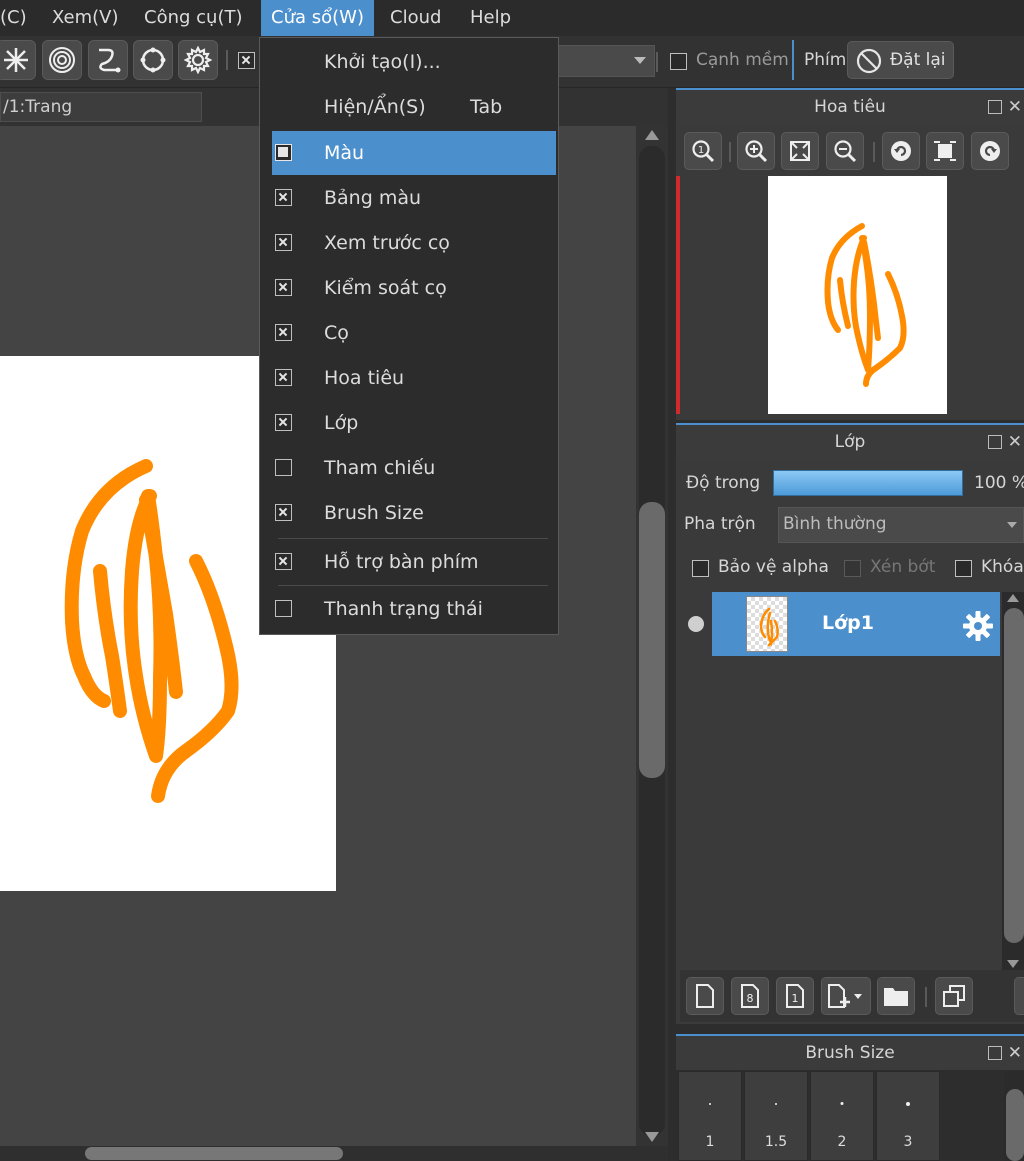 The height and width of the screenshot is (1161, 1024). Describe the element at coordinates (246, 60) in the screenshot. I see `toolbar-checkbox` at that location.